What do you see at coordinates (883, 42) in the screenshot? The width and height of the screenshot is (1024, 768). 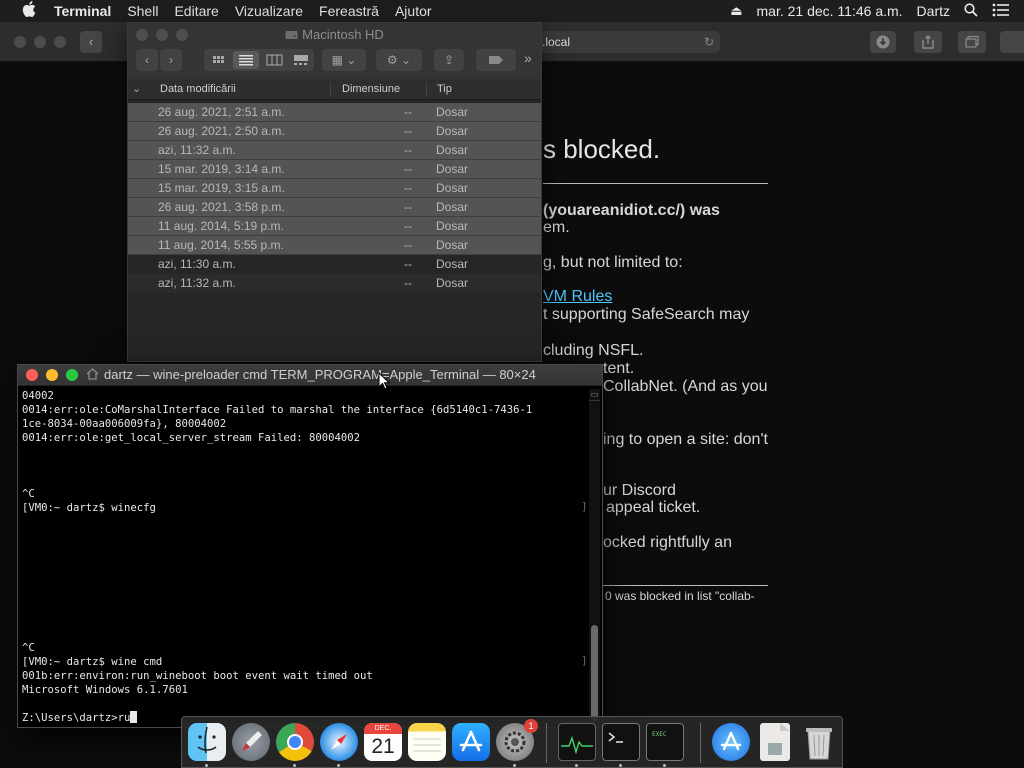 I see `downloads-icon` at bounding box center [883, 42].